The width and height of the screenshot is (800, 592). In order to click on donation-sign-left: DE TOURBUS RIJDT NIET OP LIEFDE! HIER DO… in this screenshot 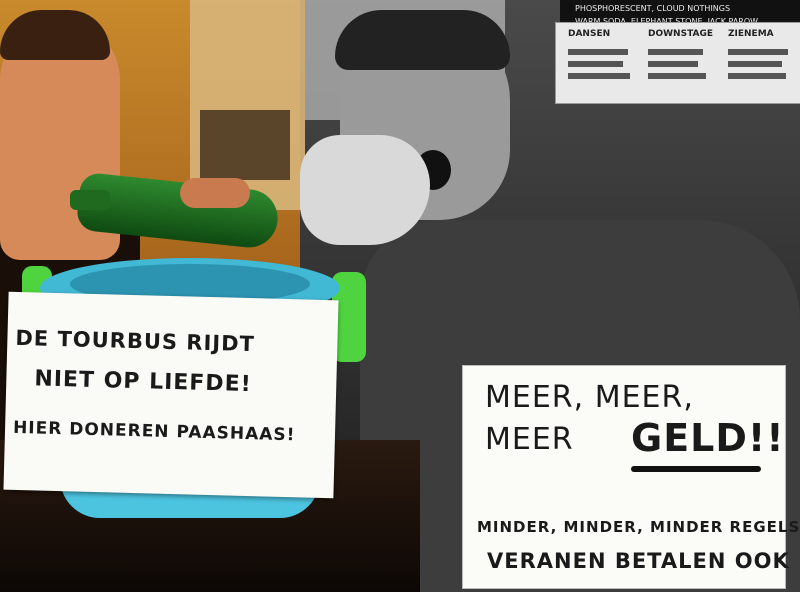, I will do `click(171, 395)`.